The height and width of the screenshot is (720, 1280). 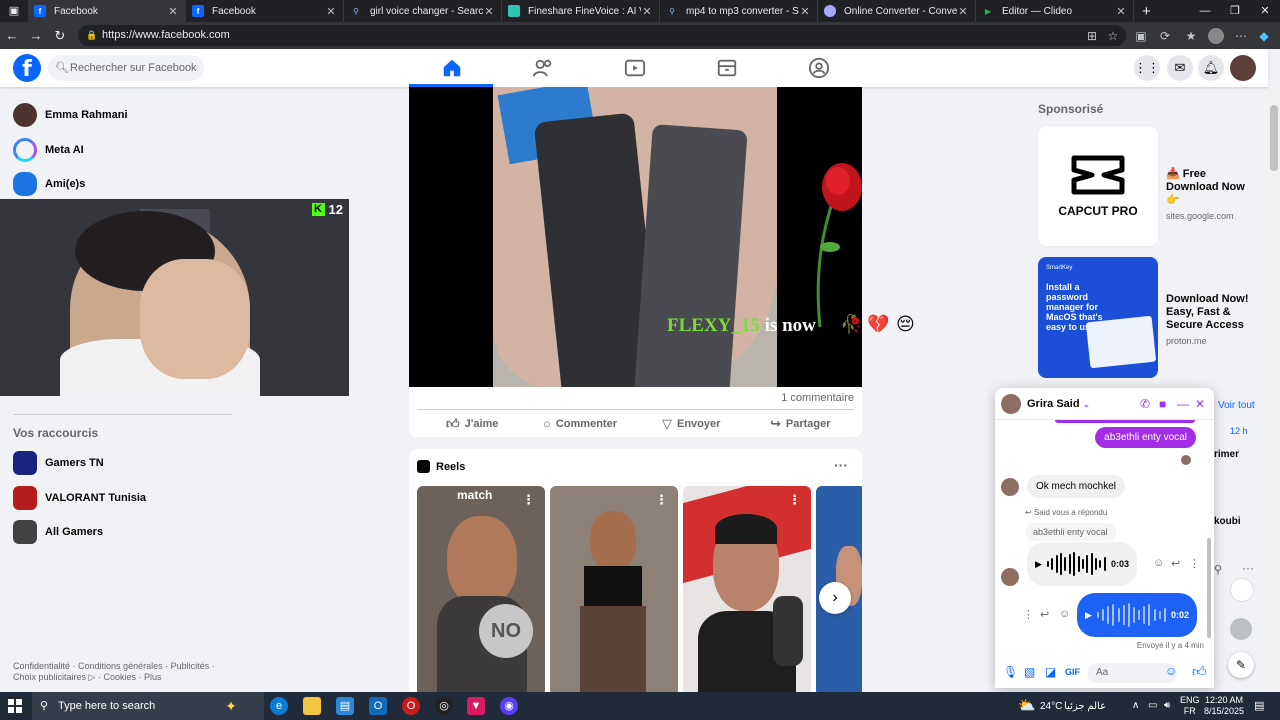 I want to click on reel-card: match NO ⋮, so click(x=481, y=591).